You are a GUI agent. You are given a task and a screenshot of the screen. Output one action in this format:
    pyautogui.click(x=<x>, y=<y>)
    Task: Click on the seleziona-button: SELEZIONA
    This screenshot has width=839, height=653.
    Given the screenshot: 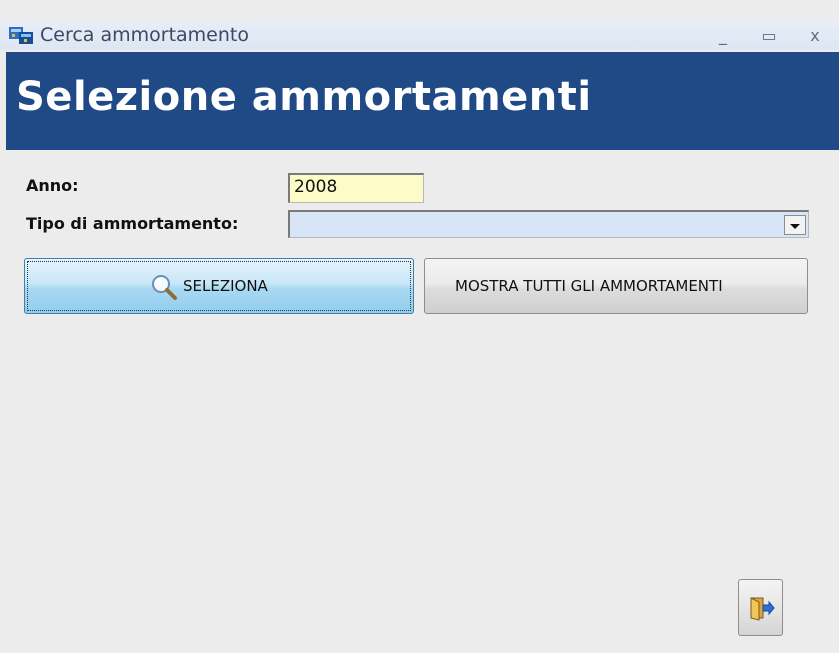 What is the action you would take?
    pyautogui.click(x=219, y=286)
    